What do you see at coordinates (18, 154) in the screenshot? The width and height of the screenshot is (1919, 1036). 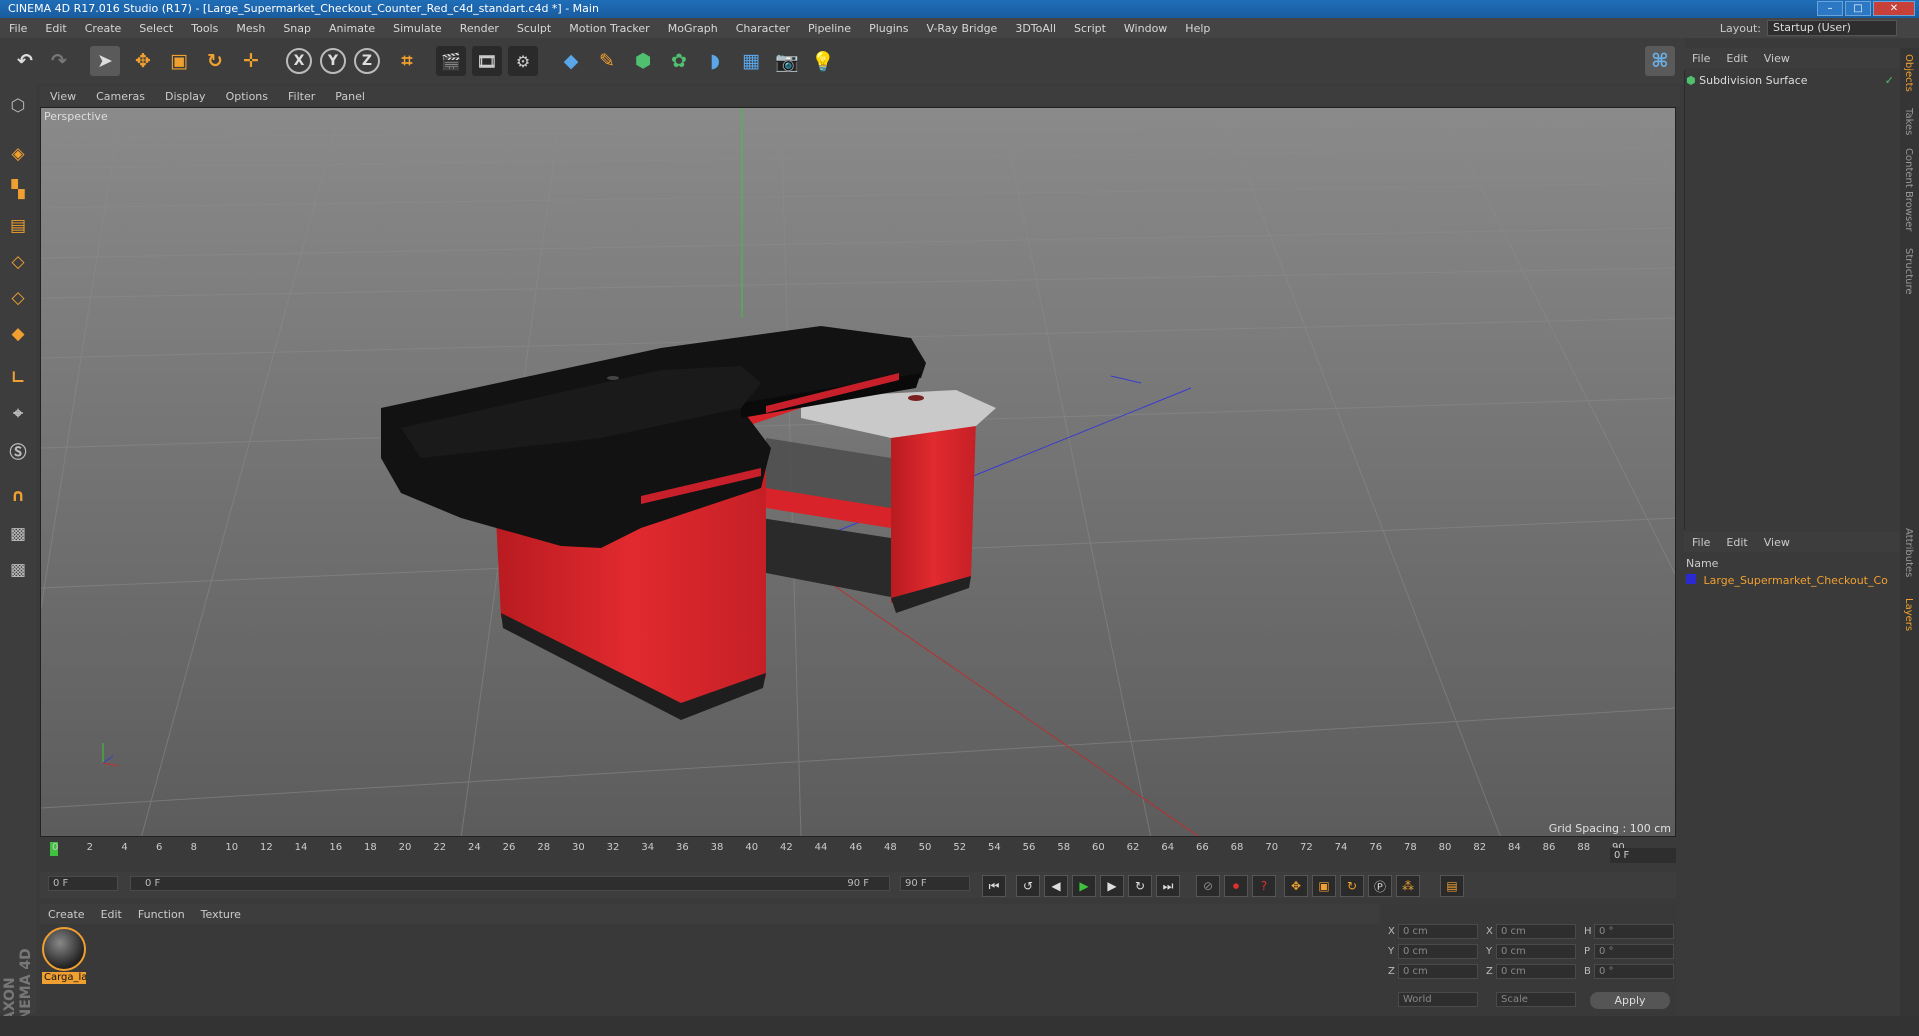 I see `model-mode-icon: ◈` at bounding box center [18, 154].